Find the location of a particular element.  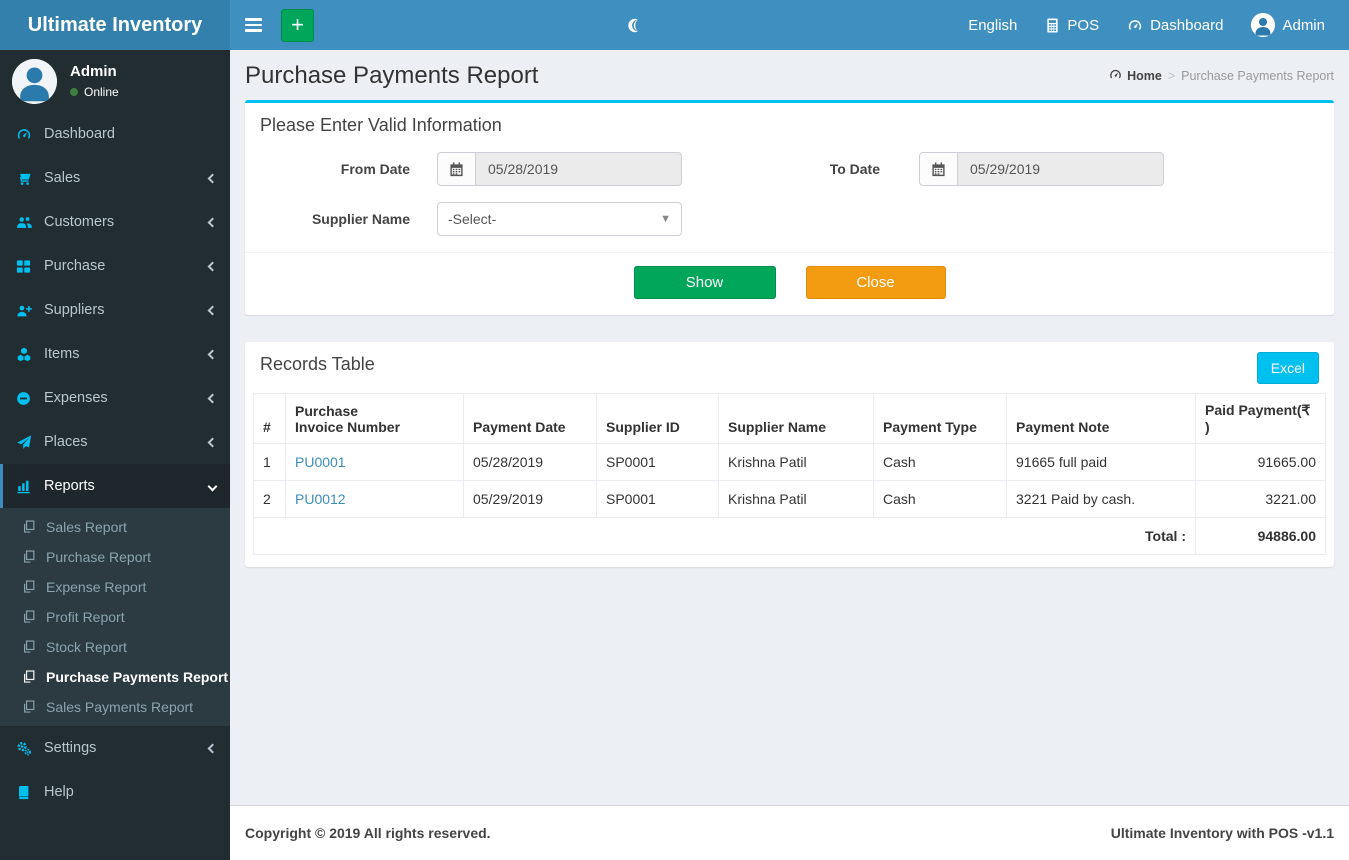

sidebar-subitem-label: Profit Report is located at coordinates (85, 617).